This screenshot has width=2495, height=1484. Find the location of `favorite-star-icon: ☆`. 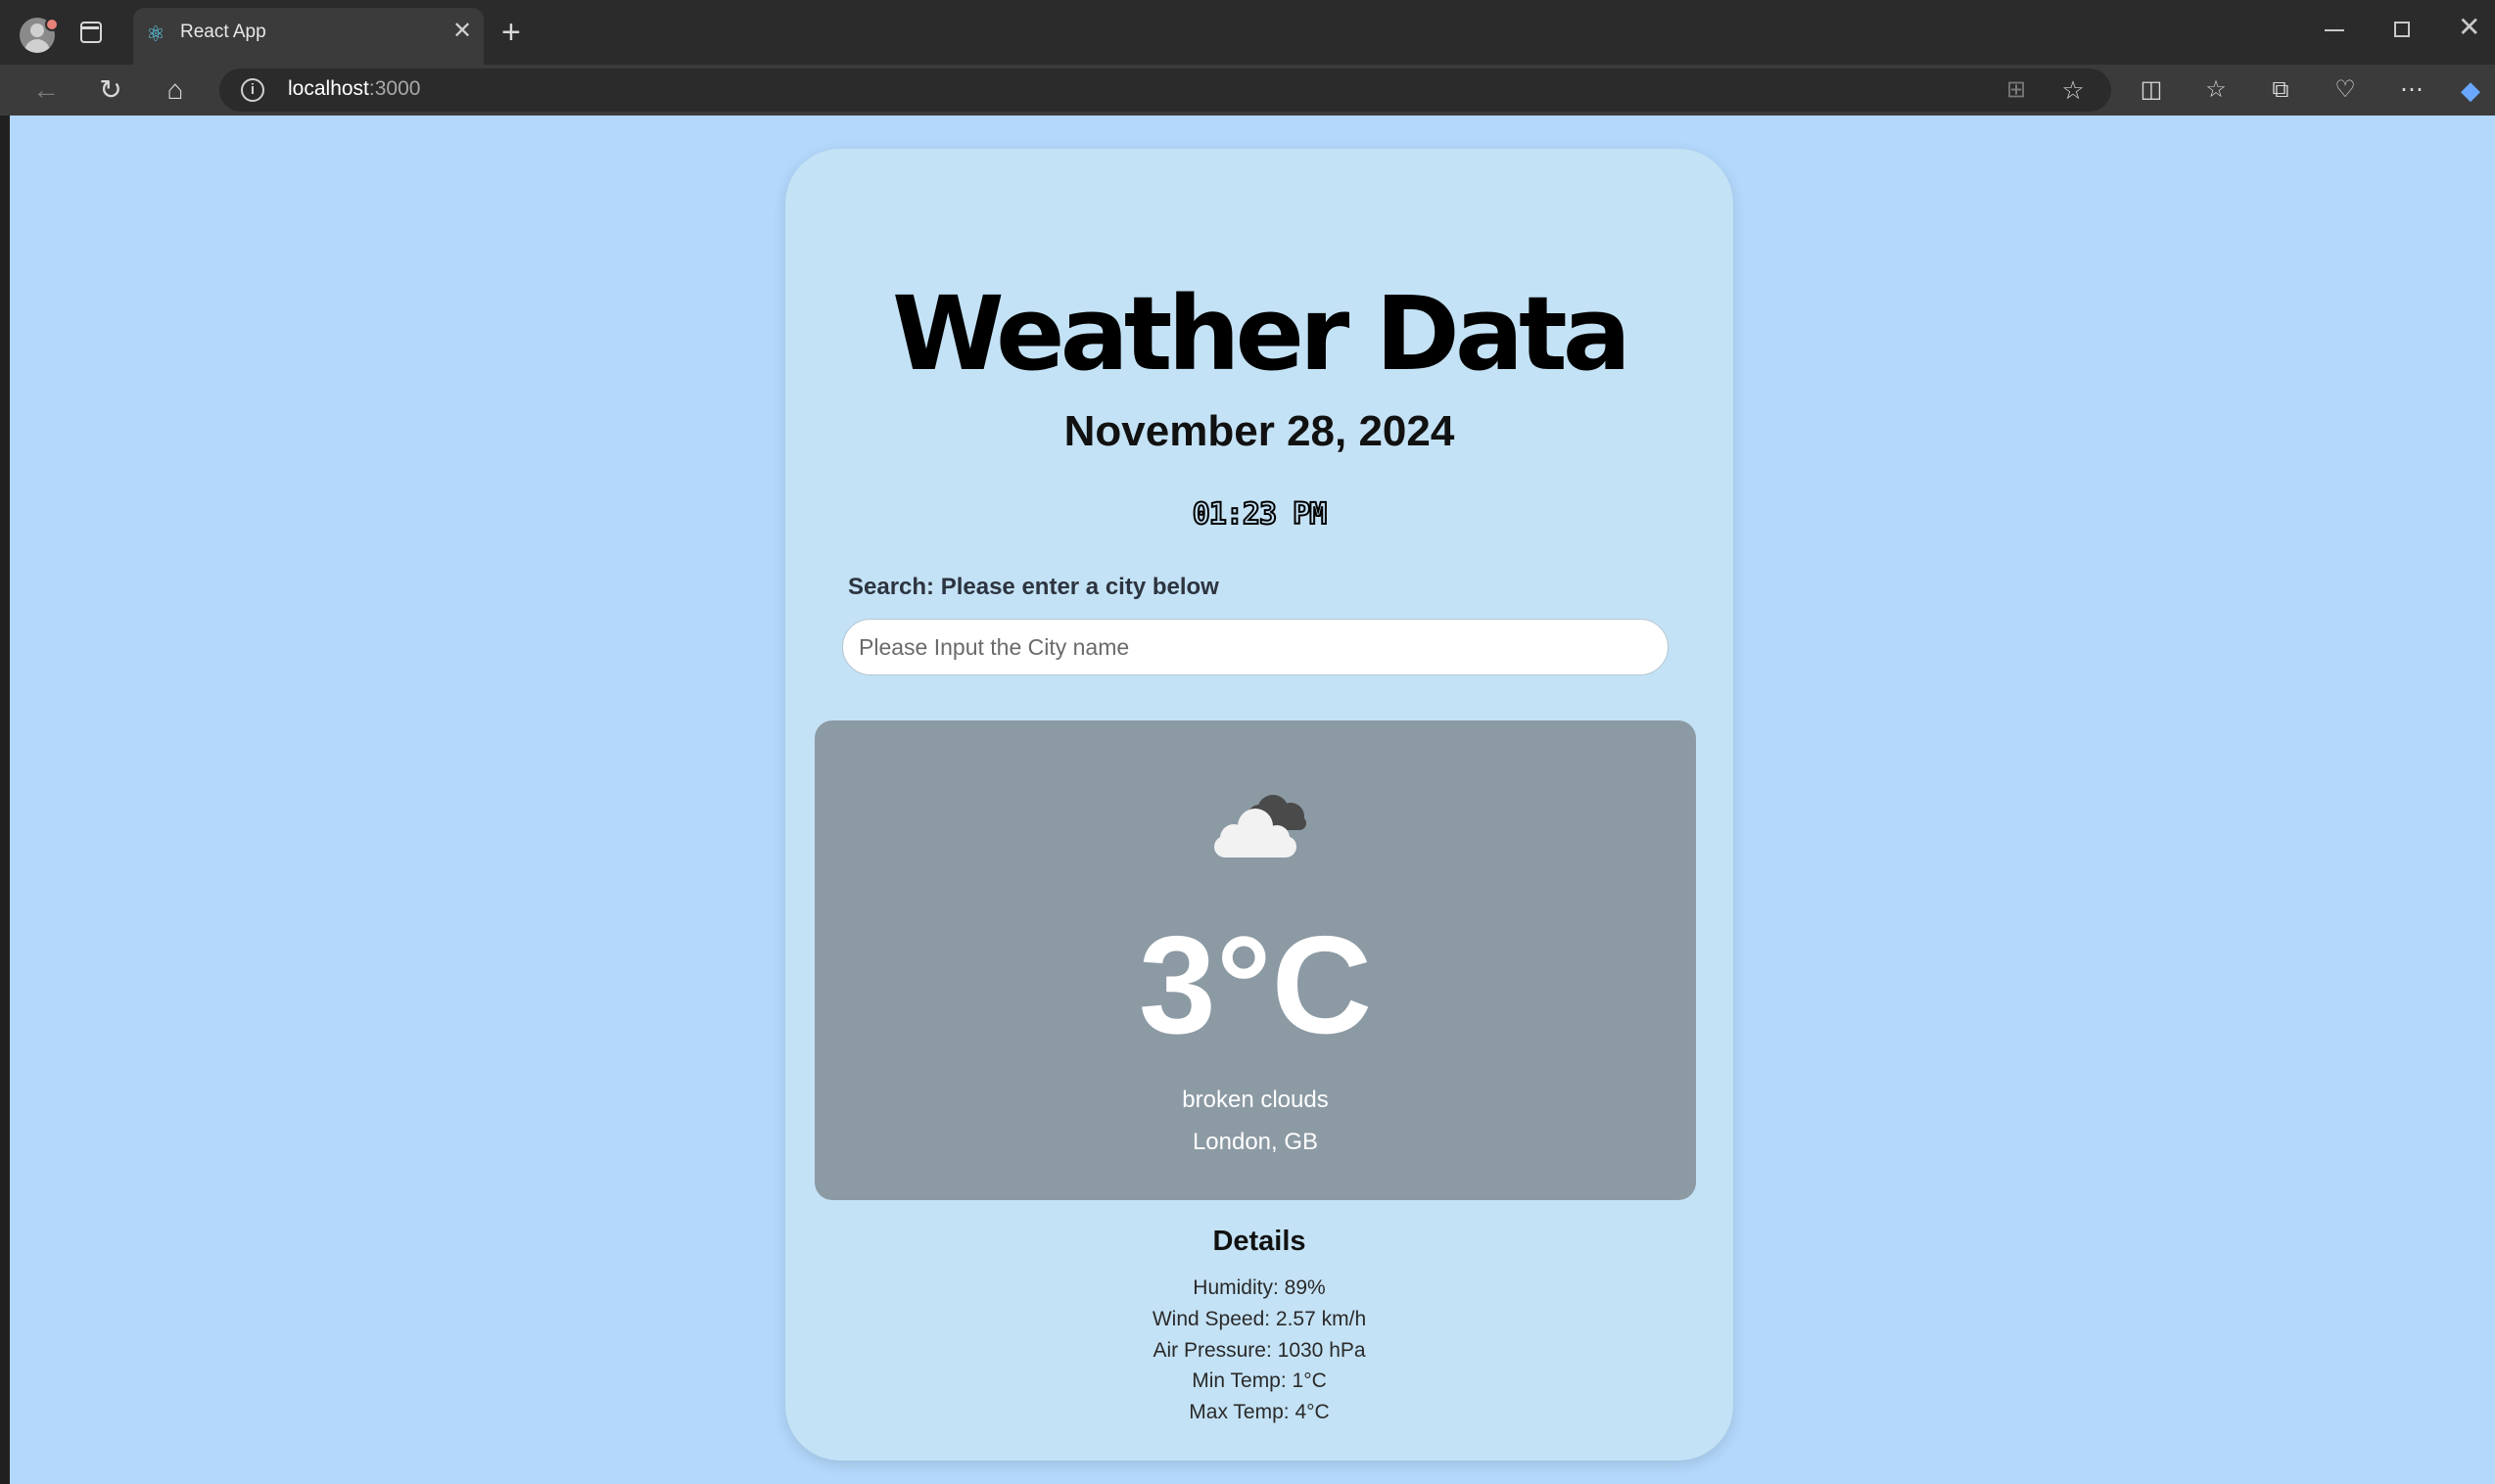

favorite-star-icon: ☆ is located at coordinates (2073, 90).